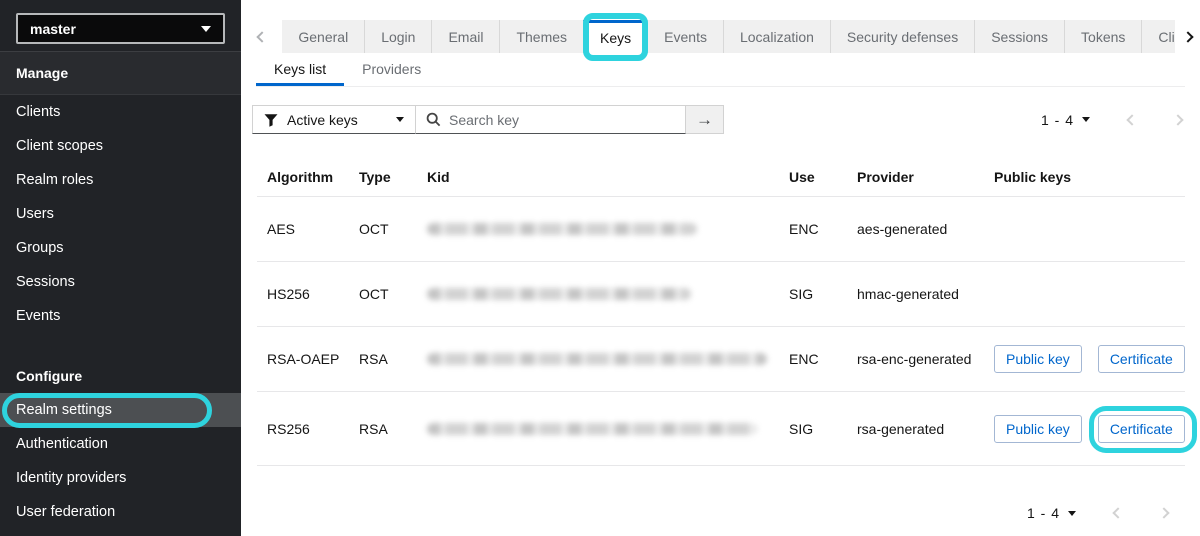  What do you see at coordinates (120, 410) in the screenshot?
I see `sidebar-item-realm-settings: Realm settings` at bounding box center [120, 410].